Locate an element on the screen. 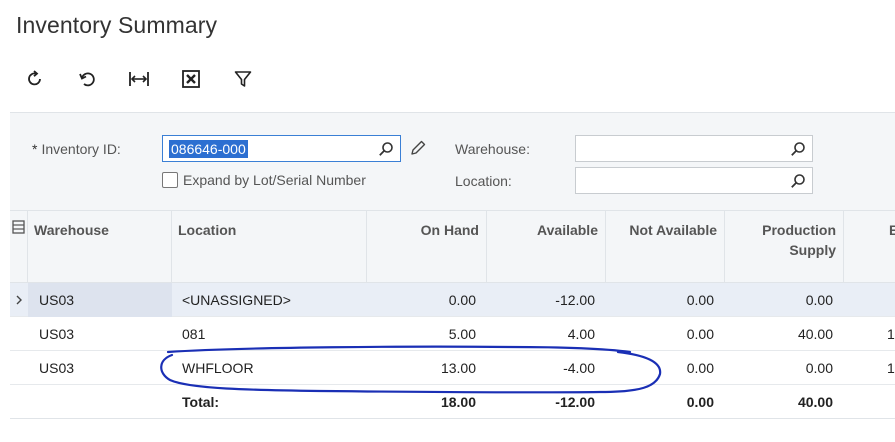 This screenshot has height=442, width=895. excel-icon is located at coordinates (191, 79).